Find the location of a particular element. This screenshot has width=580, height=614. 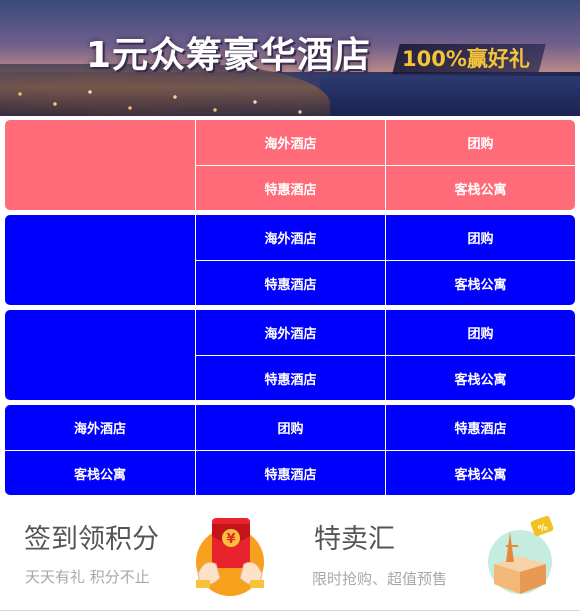

promo-checkin: 签到领积分 天天有礼 积分不止 ¥ is located at coordinates (145, 555).